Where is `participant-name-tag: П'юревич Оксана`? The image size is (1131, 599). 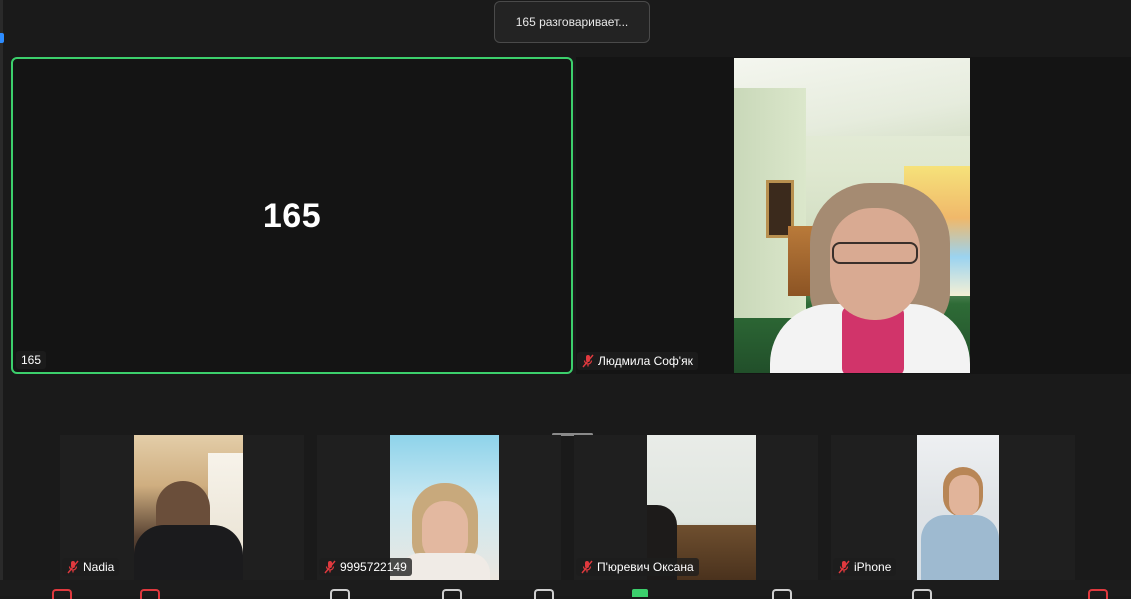 participant-name-tag: П'юревич Оксана is located at coordinates (637, 567).